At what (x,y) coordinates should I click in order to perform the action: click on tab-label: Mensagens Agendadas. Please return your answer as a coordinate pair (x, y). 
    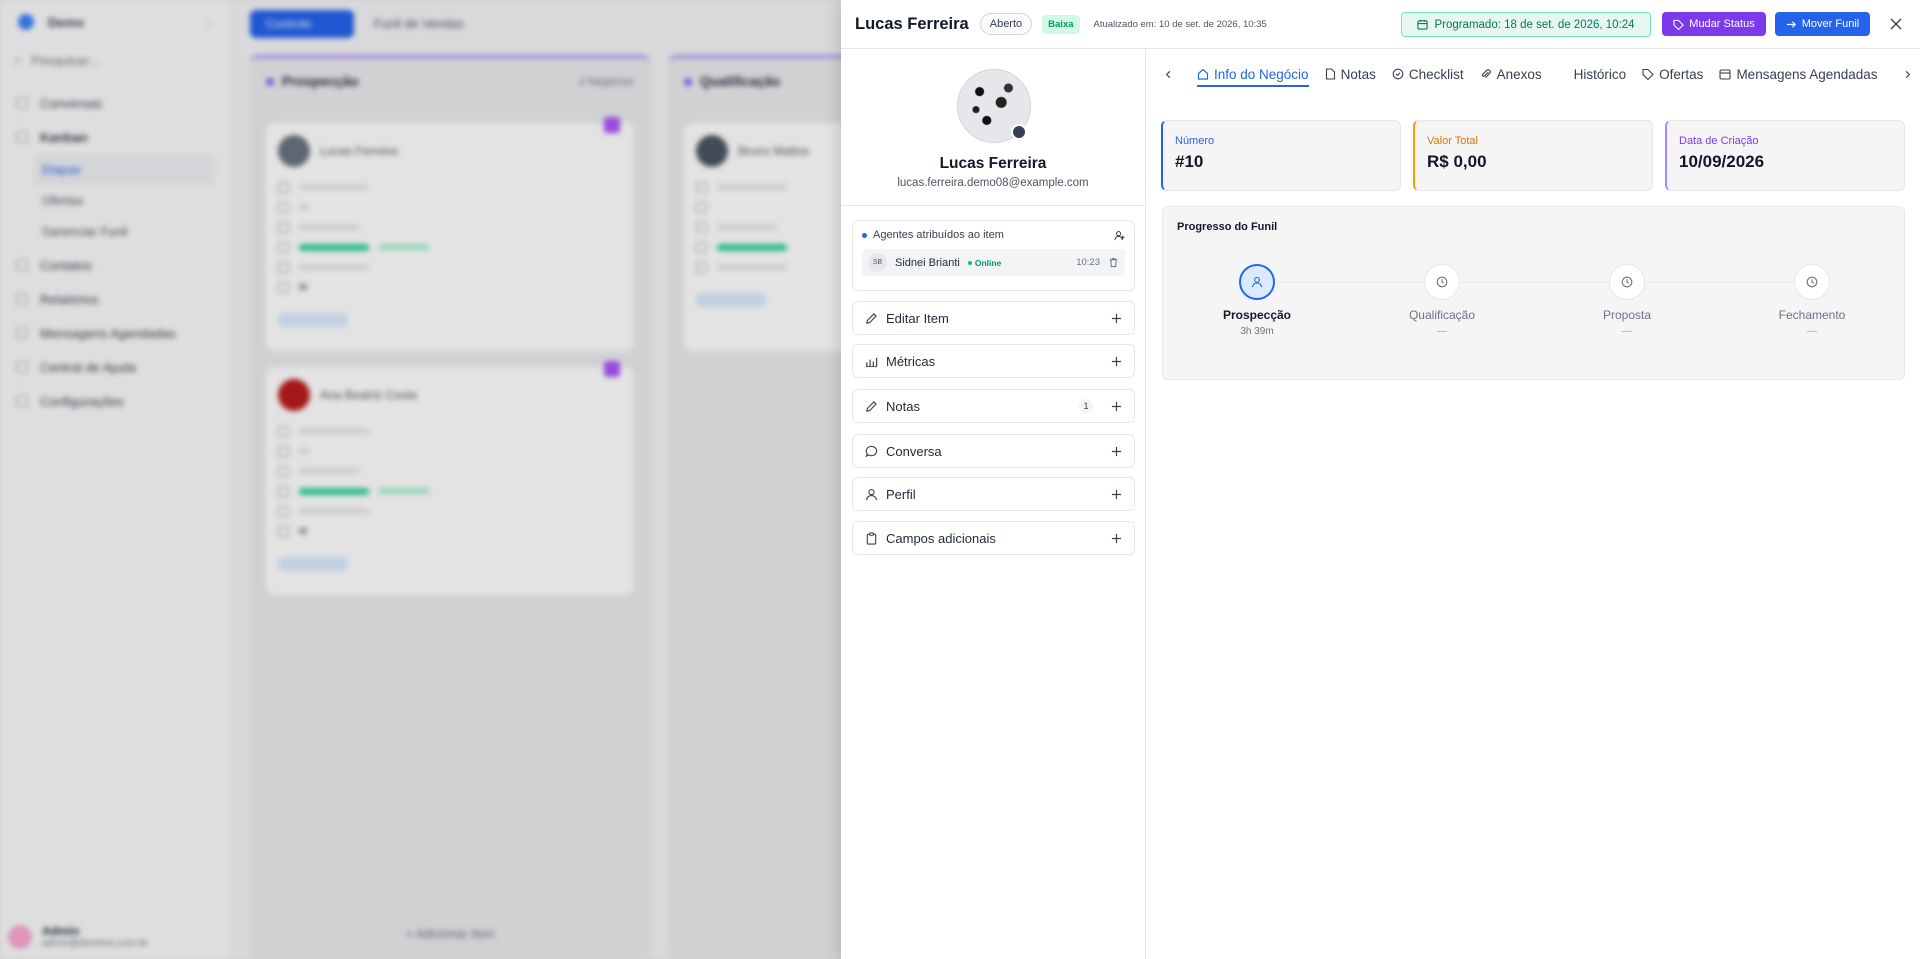
    Looking at the image, I should click on (1807, 74).